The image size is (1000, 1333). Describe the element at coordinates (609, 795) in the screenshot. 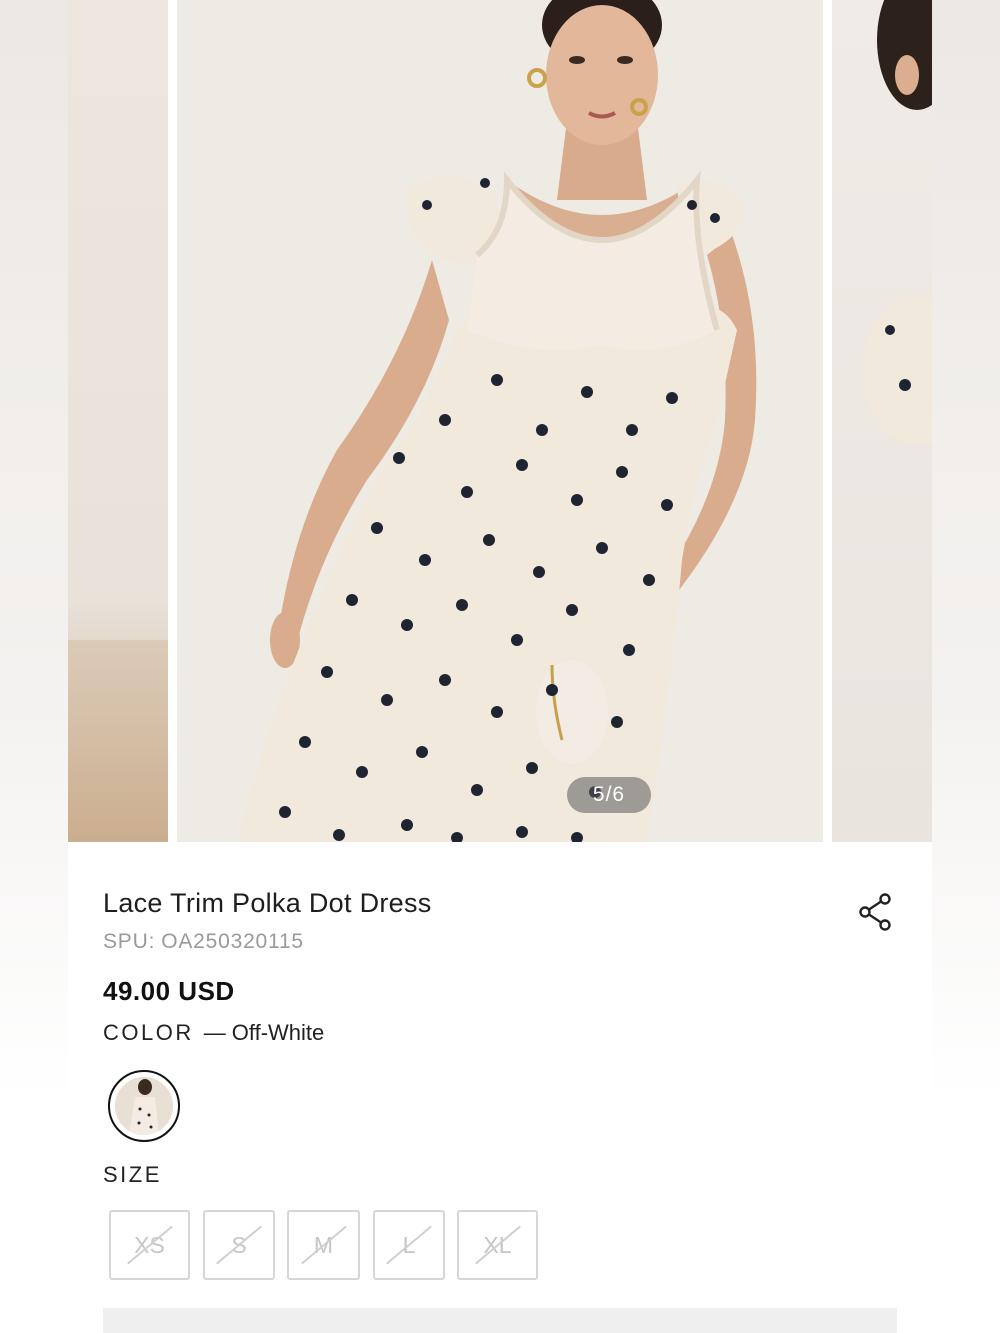

I see `carousel-counter: 5/6` at that location.